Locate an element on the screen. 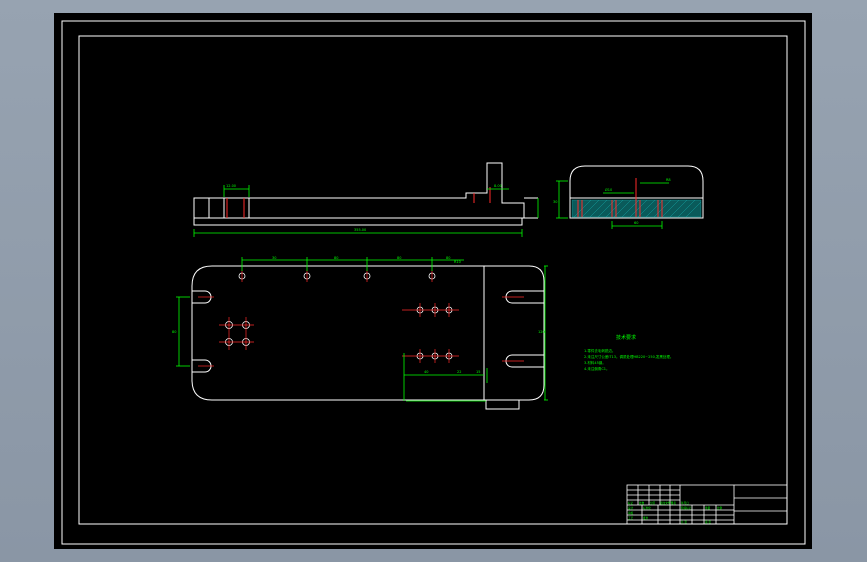 The width and height of the screenshot is (867, 562). end-top-dim-label: R8 is located at coordinates (668, 180).